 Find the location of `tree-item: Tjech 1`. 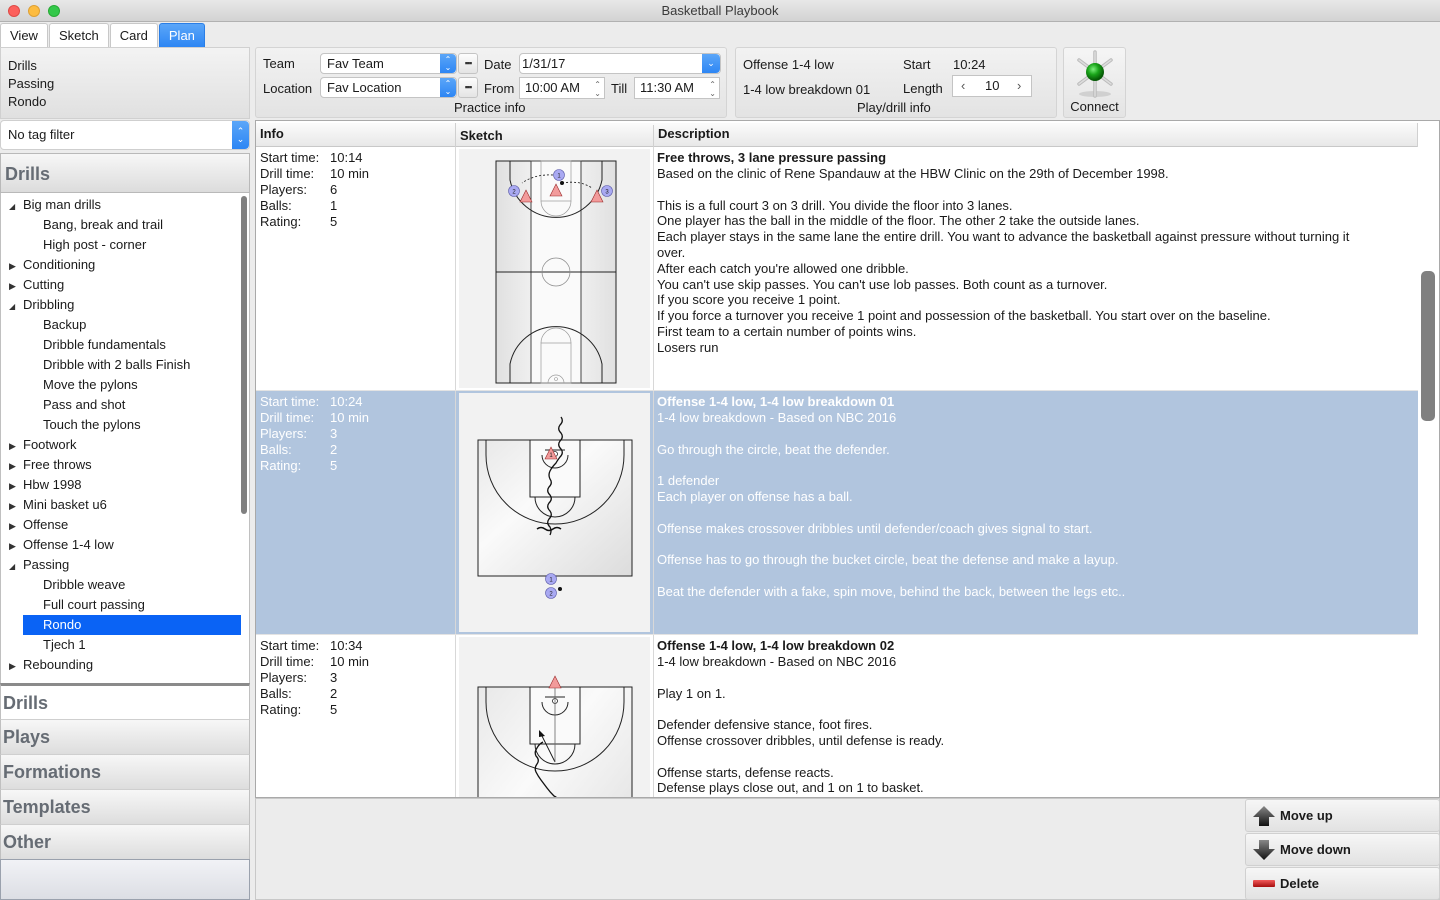

tree-item: Tjech 1 is located at coordinates (54, 645).